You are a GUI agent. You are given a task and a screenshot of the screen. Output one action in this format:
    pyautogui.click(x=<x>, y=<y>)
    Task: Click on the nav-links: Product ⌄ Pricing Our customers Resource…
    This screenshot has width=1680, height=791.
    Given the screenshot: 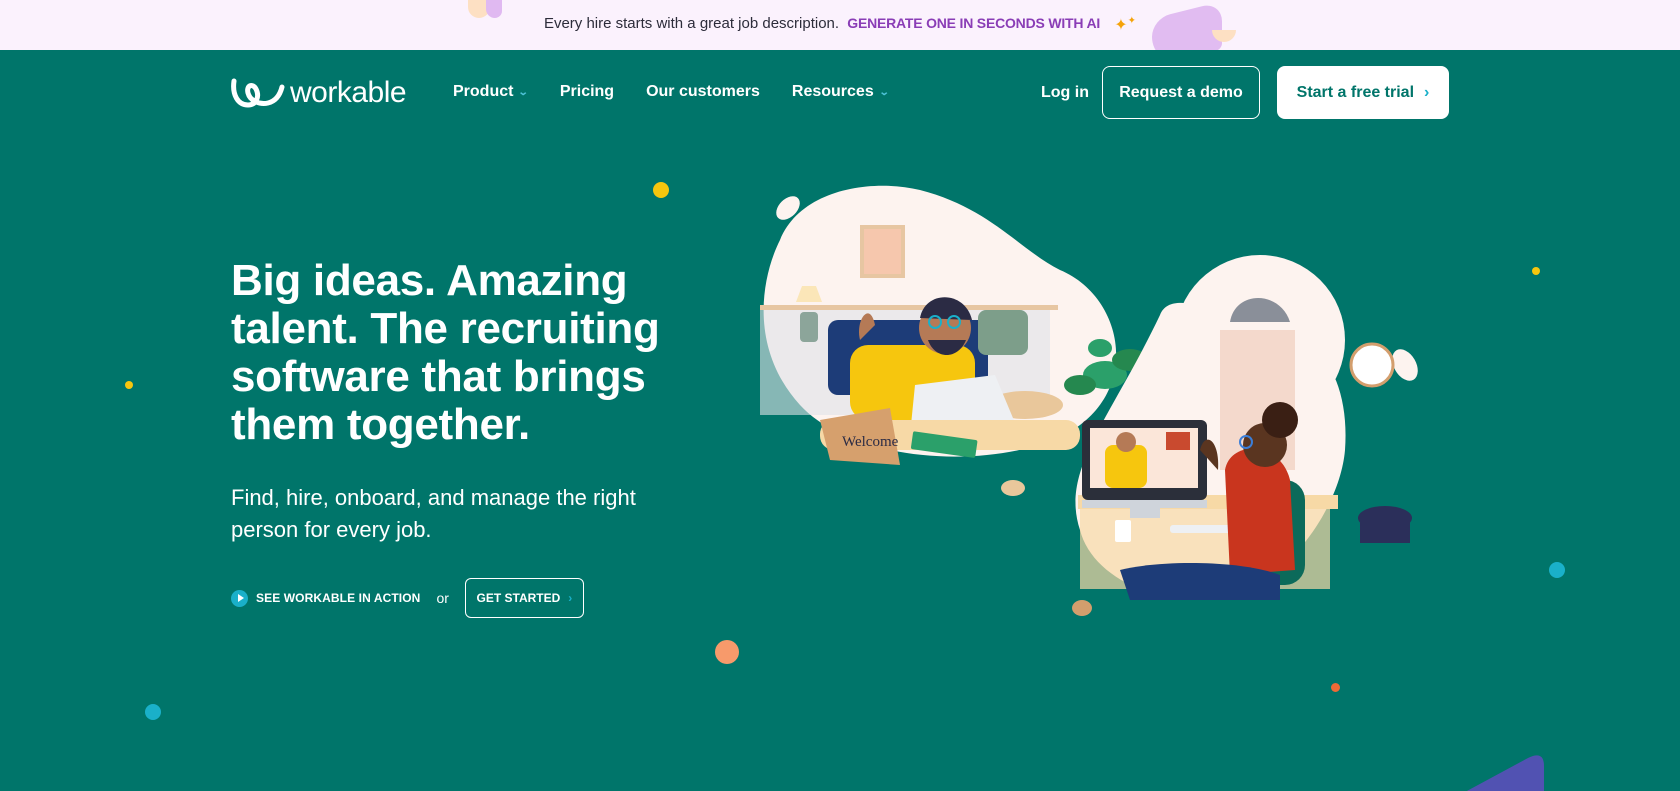 What is the action you would take?
    pyautogui.click(x=671, y=92)
    